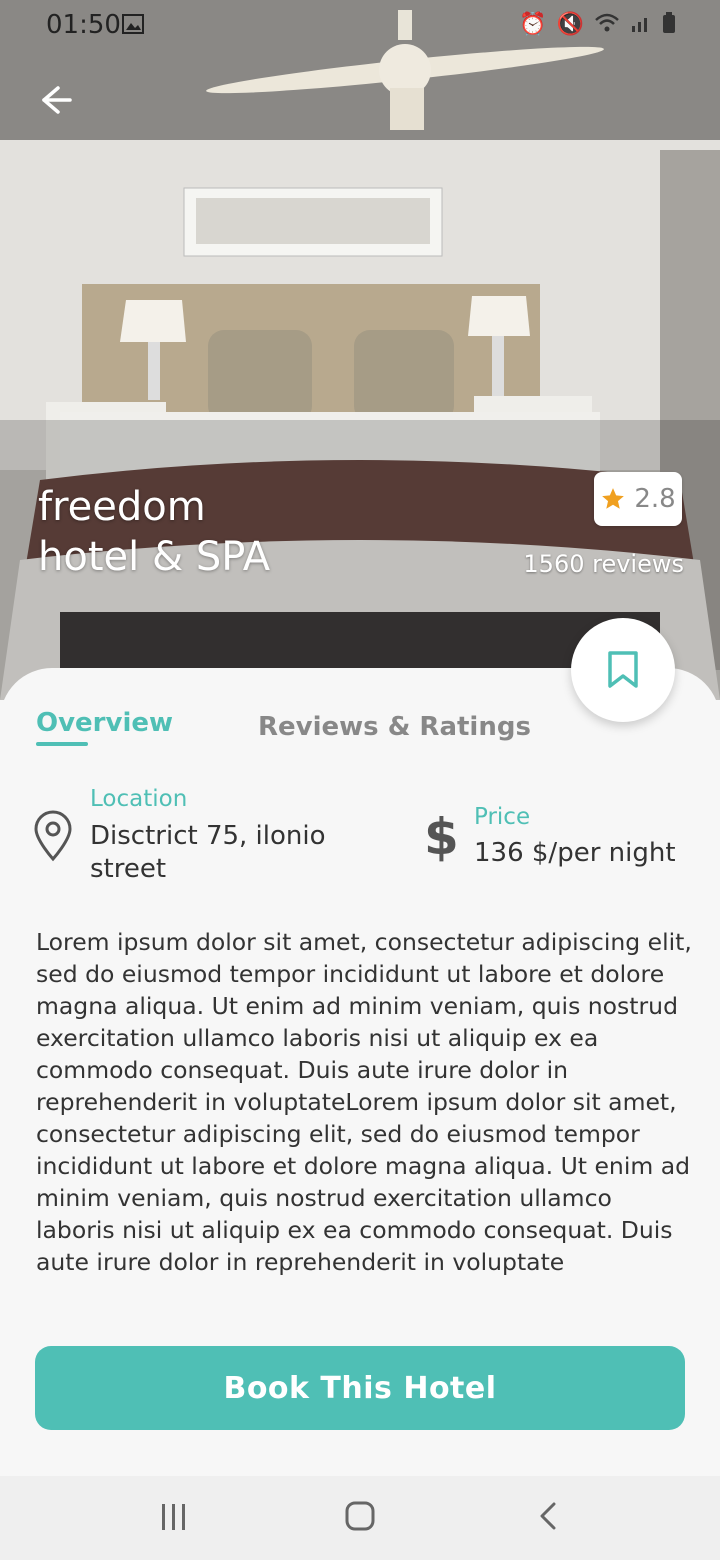  Describe the element at coordinates (62, 744) in the screenshot. I see `active-tab-indicator` at that location.